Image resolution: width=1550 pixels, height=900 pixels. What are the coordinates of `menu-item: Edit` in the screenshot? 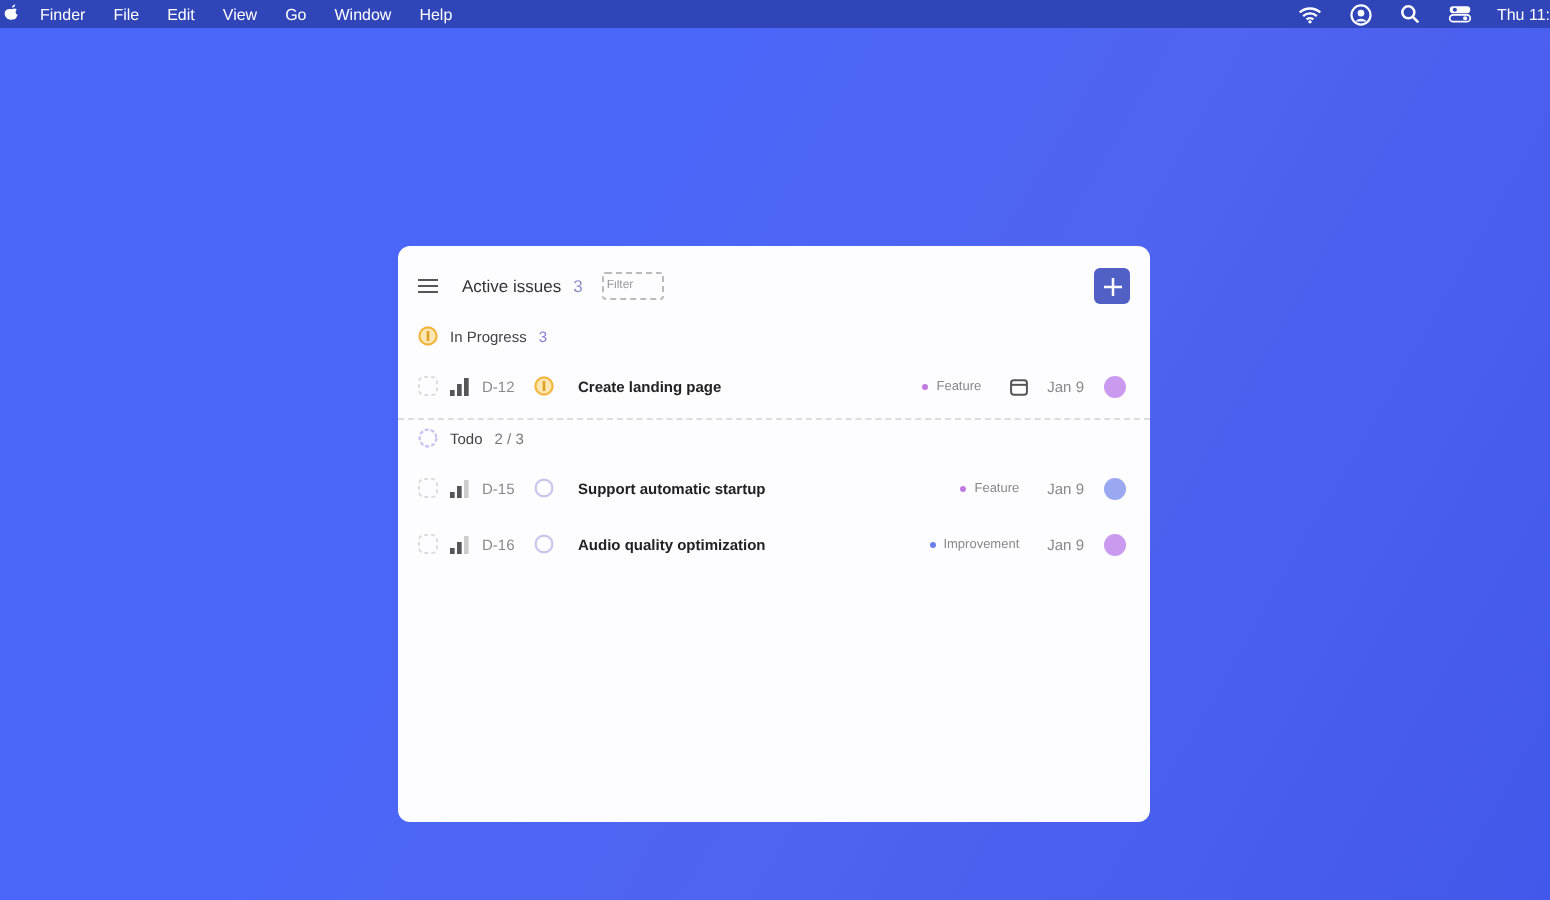 It's located at (181, 14).